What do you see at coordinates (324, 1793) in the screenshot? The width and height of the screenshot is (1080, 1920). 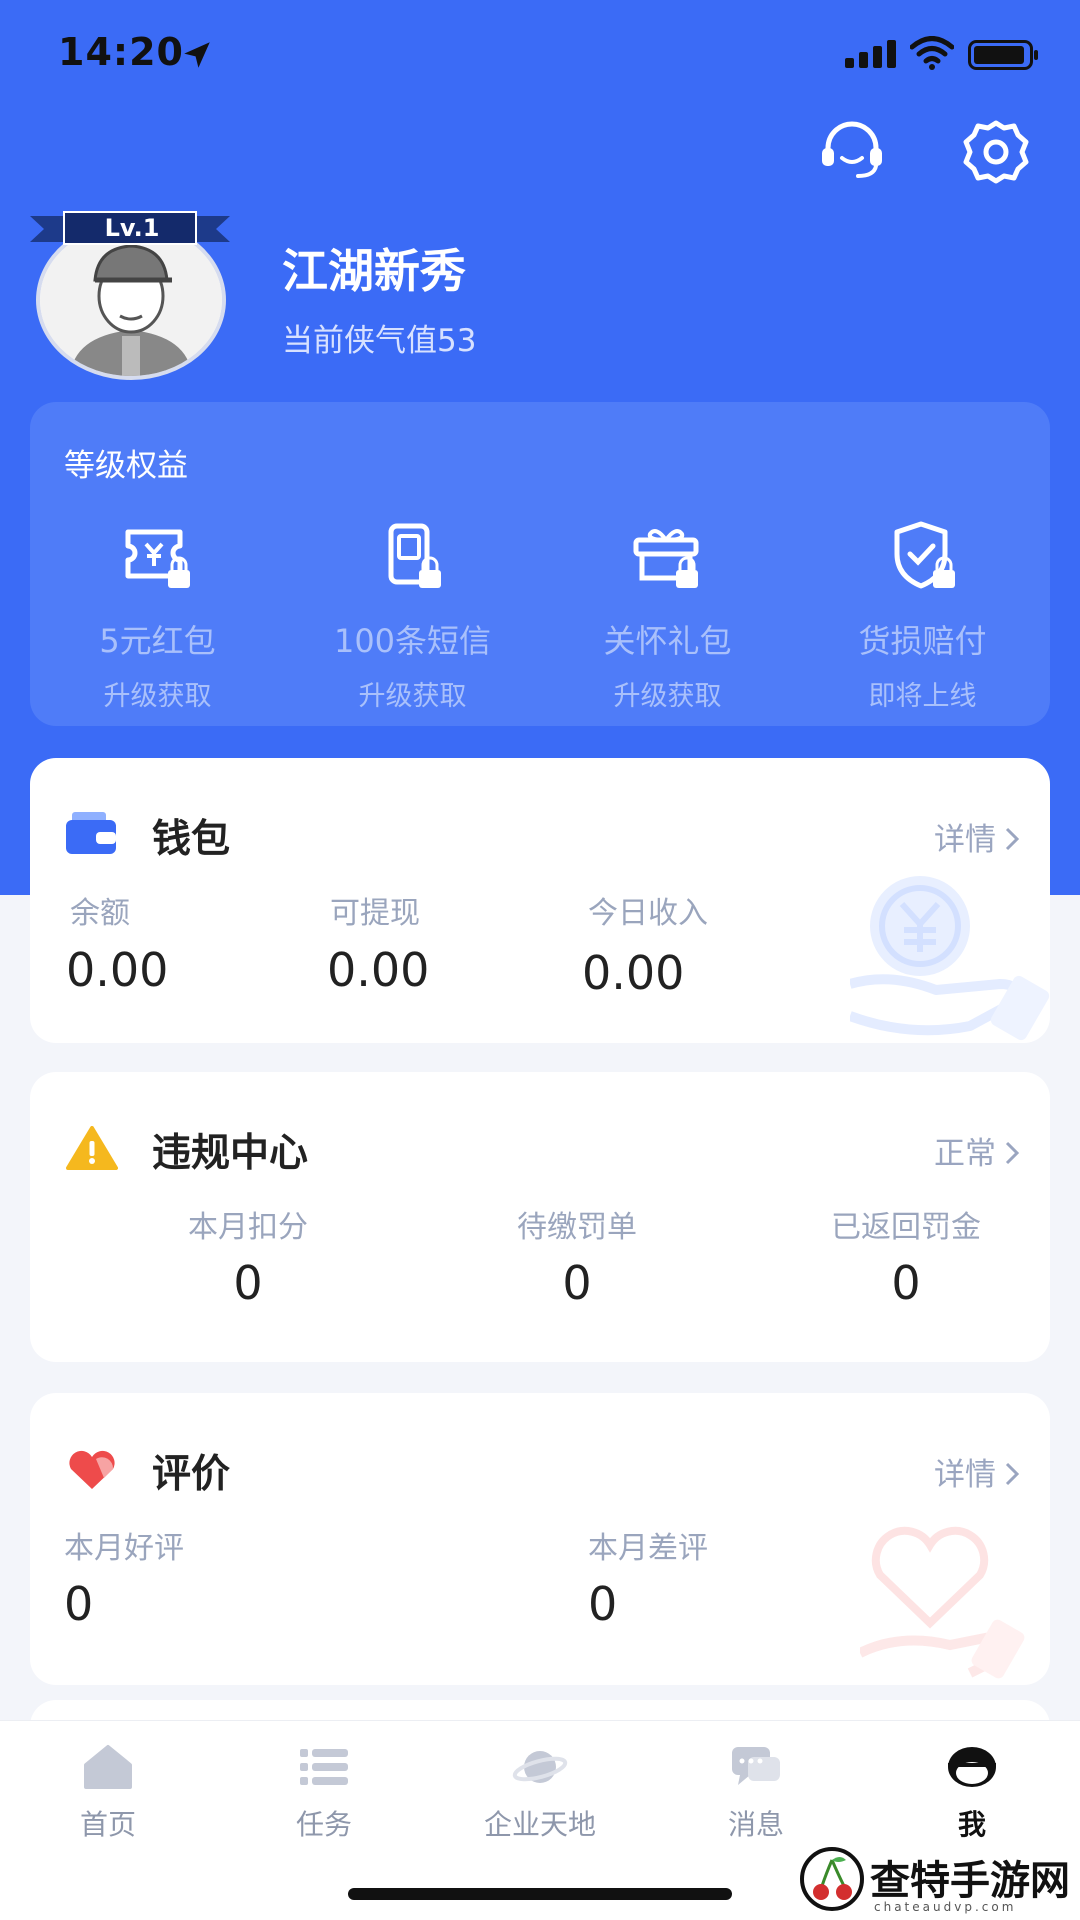 I see `tab-tasks: 任务` at bounding box center [324, 1793].